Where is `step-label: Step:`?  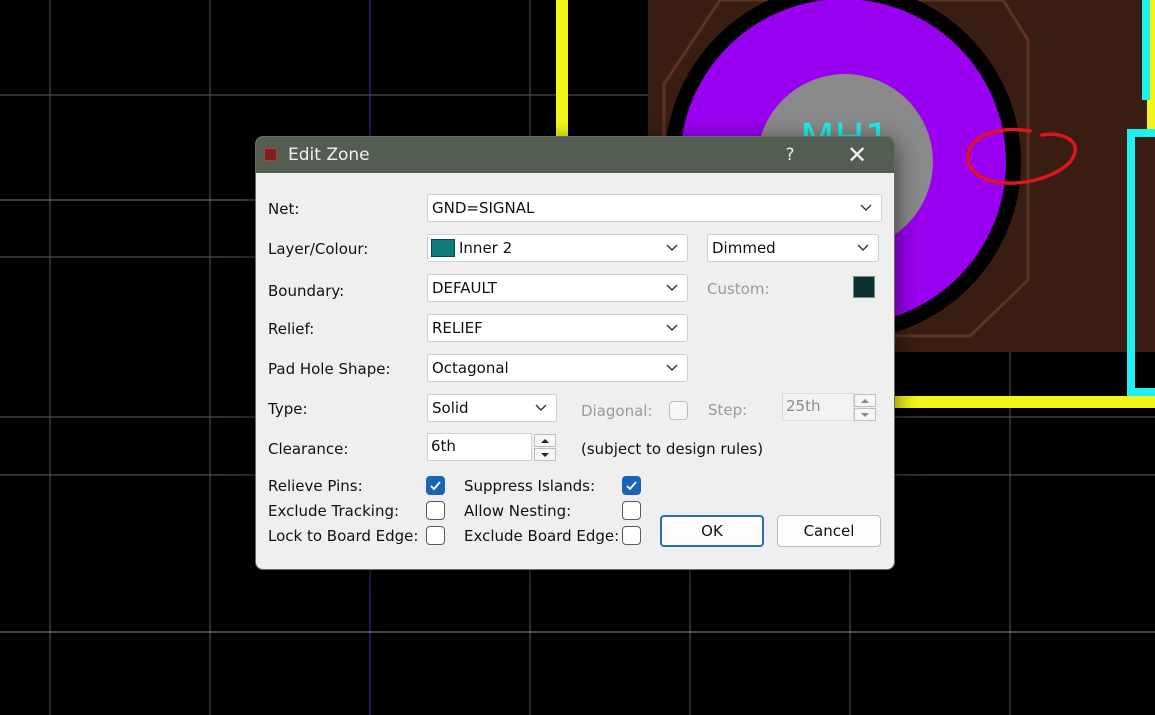 step-label: Step: is located at coordinates (728, 410).